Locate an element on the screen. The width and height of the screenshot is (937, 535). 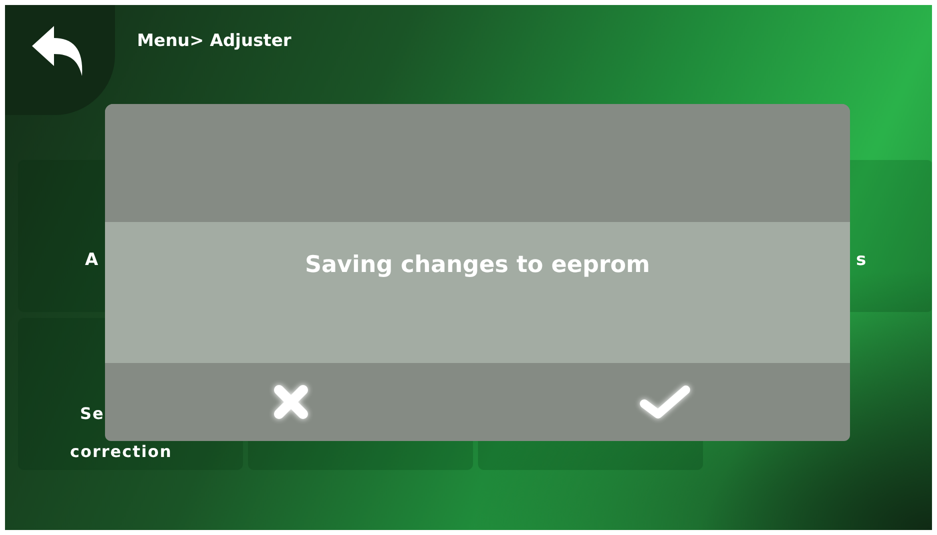
tile-label: A is located at coordinates (92, 260).